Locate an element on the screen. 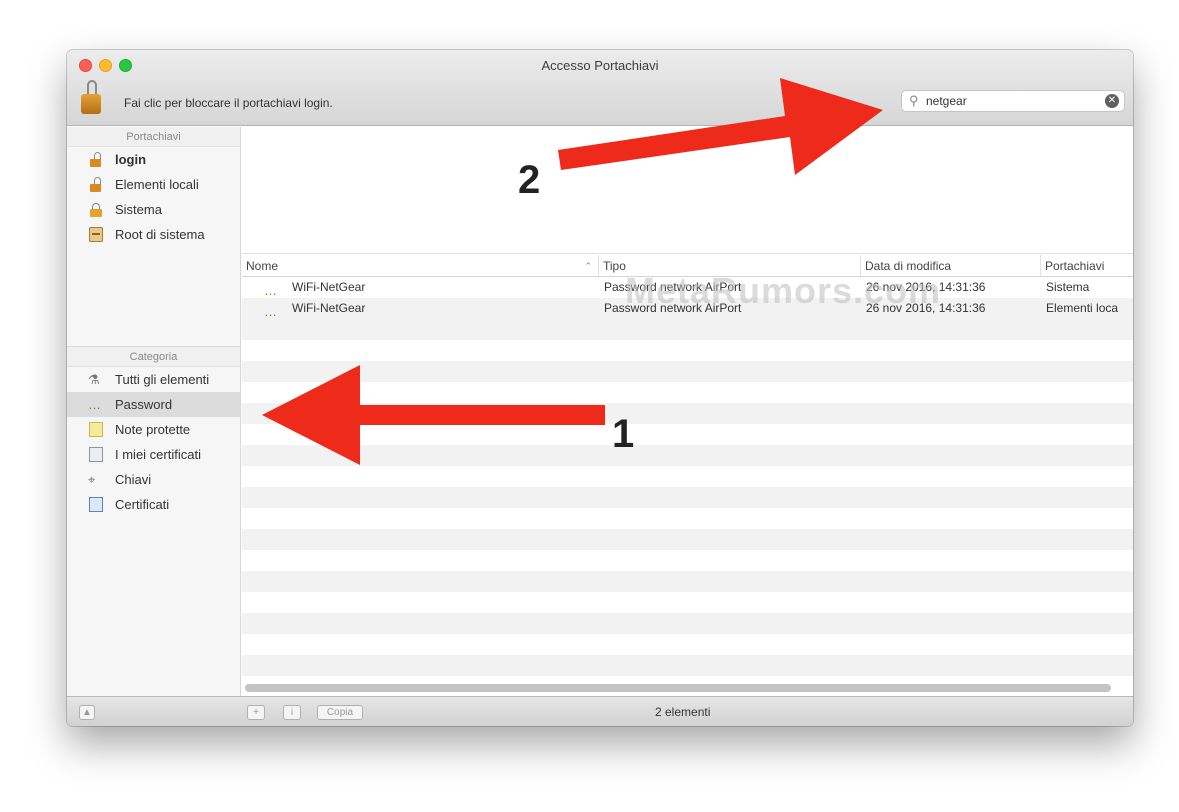 The image size is (1179, 812). horizontal-scrollbar is located at coordinates (678, 688).